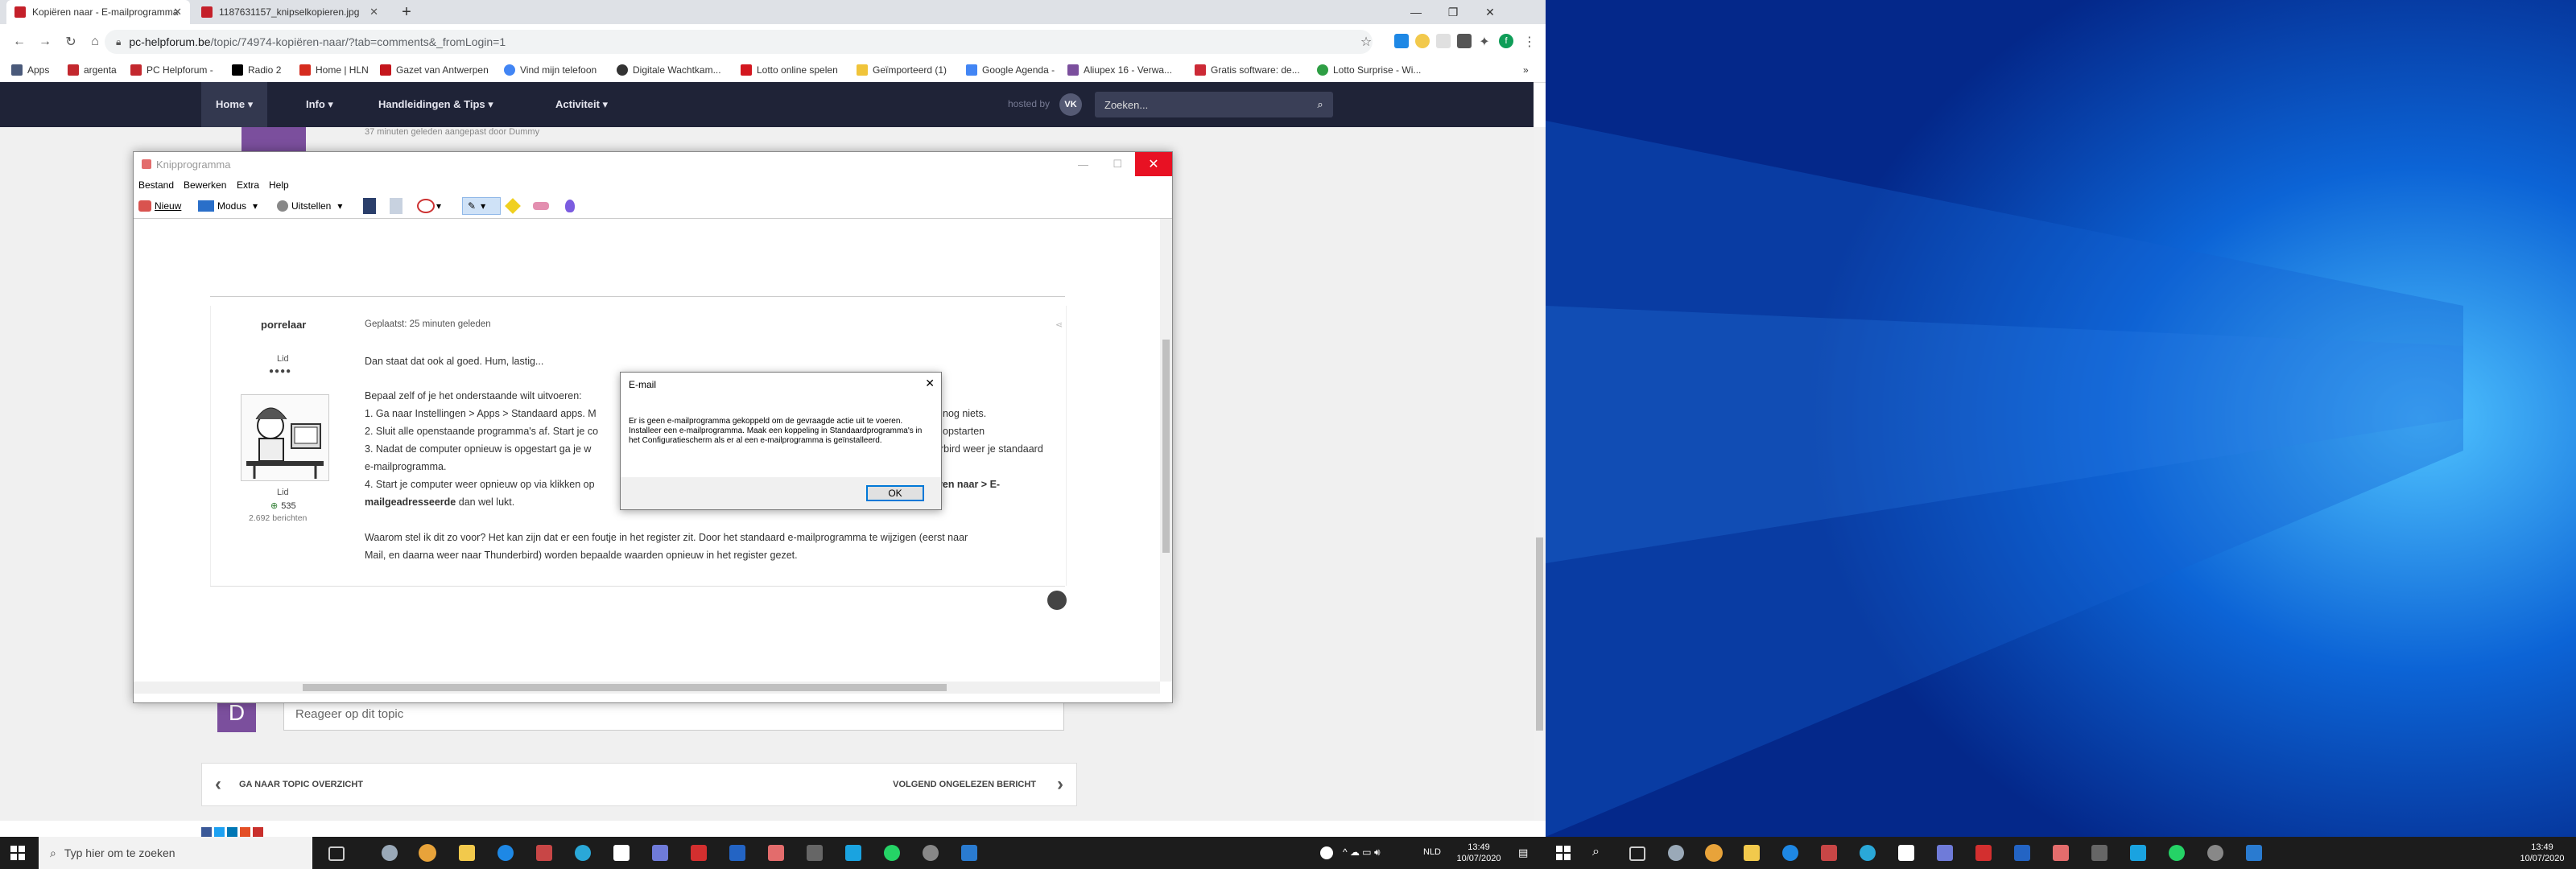 The image size is (2576, 869). What do you see at coordinates (319, 104) in the screenshot?
I see `nav-info: Info ▾` at bounding box center [319, 104].